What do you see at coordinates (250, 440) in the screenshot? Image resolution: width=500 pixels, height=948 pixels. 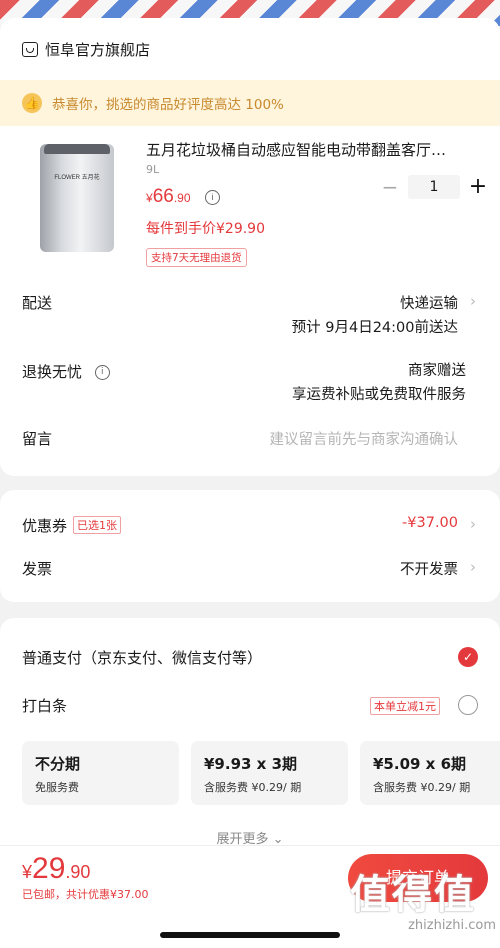 I see `message-row: 留言 建议留言前先与商家沟通确认` at bounding box center [250, 440].